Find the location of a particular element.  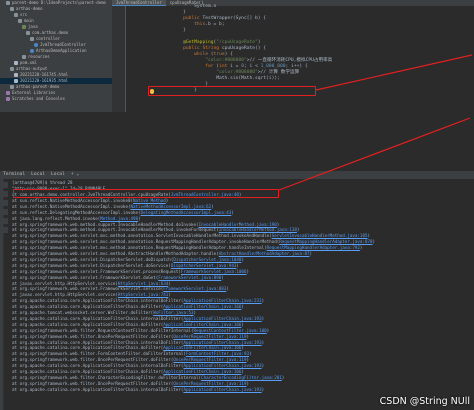

tree-node-label: pom.xml is located at coordinates (28, 62).